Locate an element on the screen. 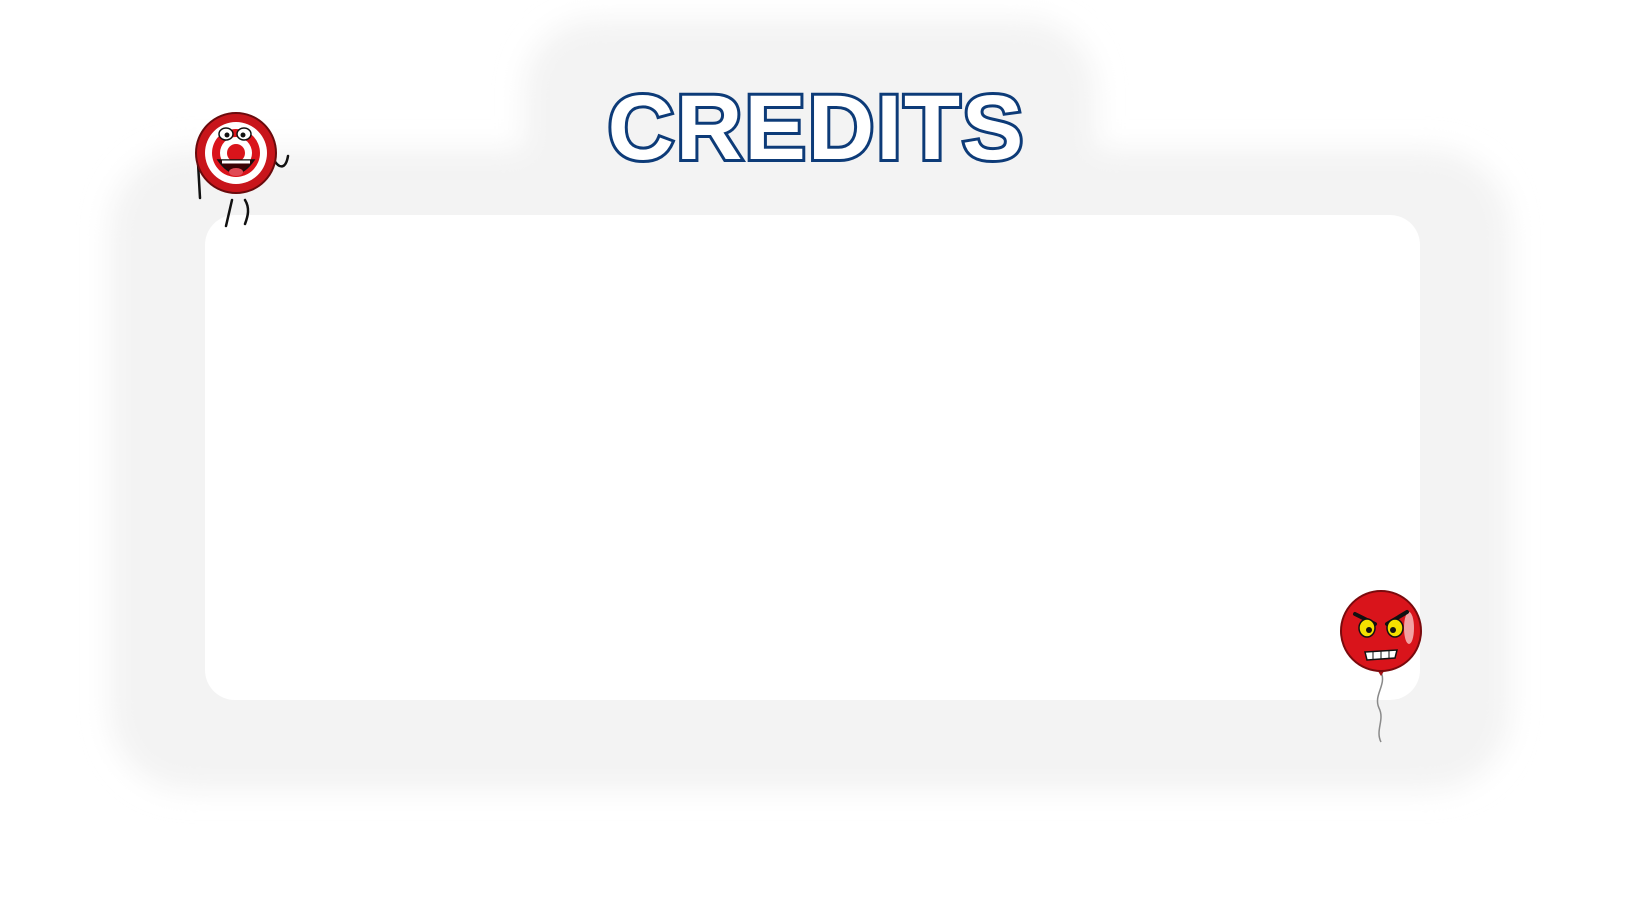  credits-title: CREDITS is located at coordinates (816, 128).